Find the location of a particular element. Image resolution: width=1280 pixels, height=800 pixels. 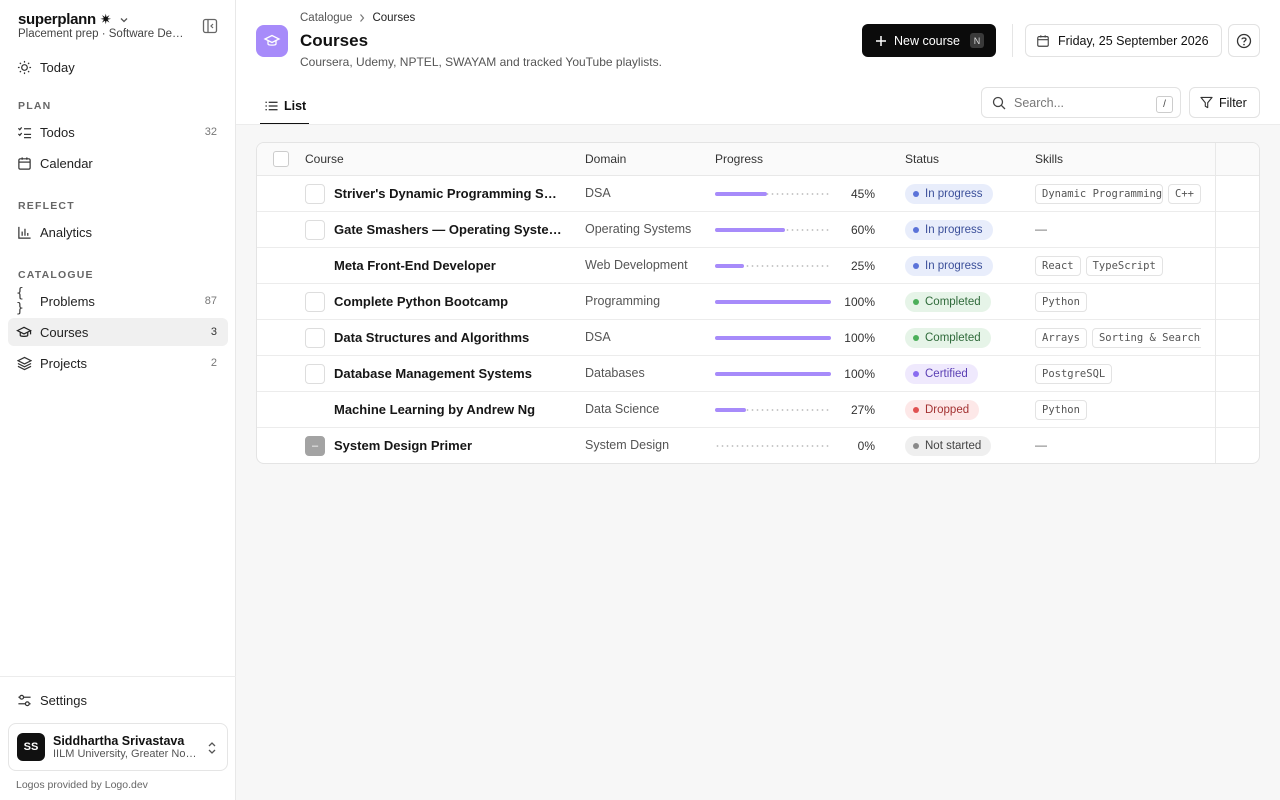

course-name: Data Structures and Algorithms is located at coordinates (448, 337).